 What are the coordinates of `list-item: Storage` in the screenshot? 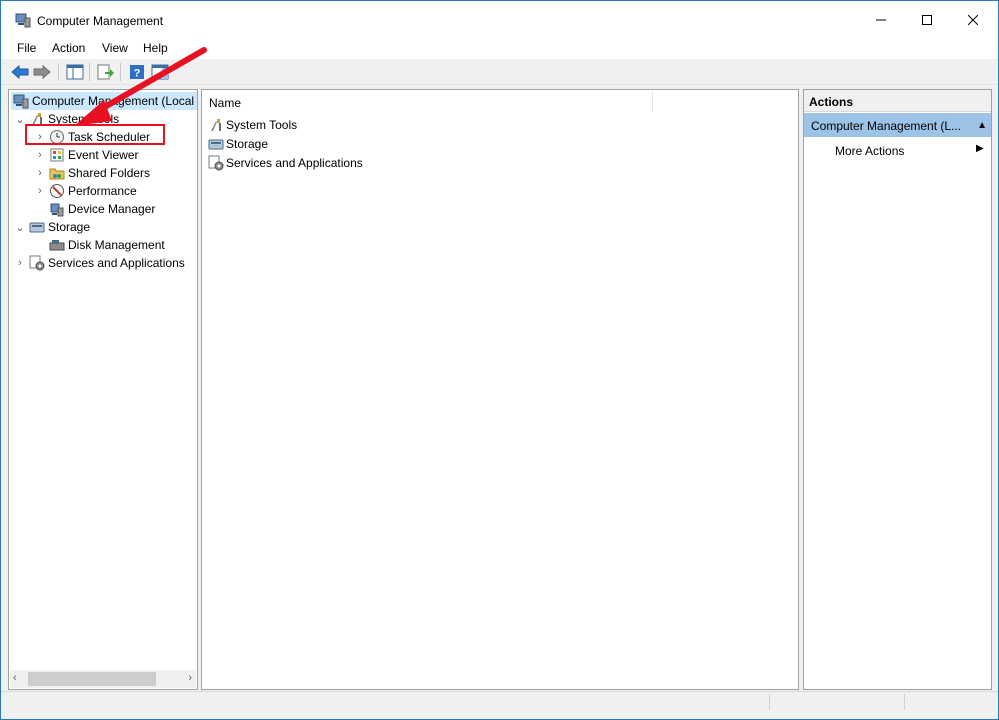 It's located at (238, 144).